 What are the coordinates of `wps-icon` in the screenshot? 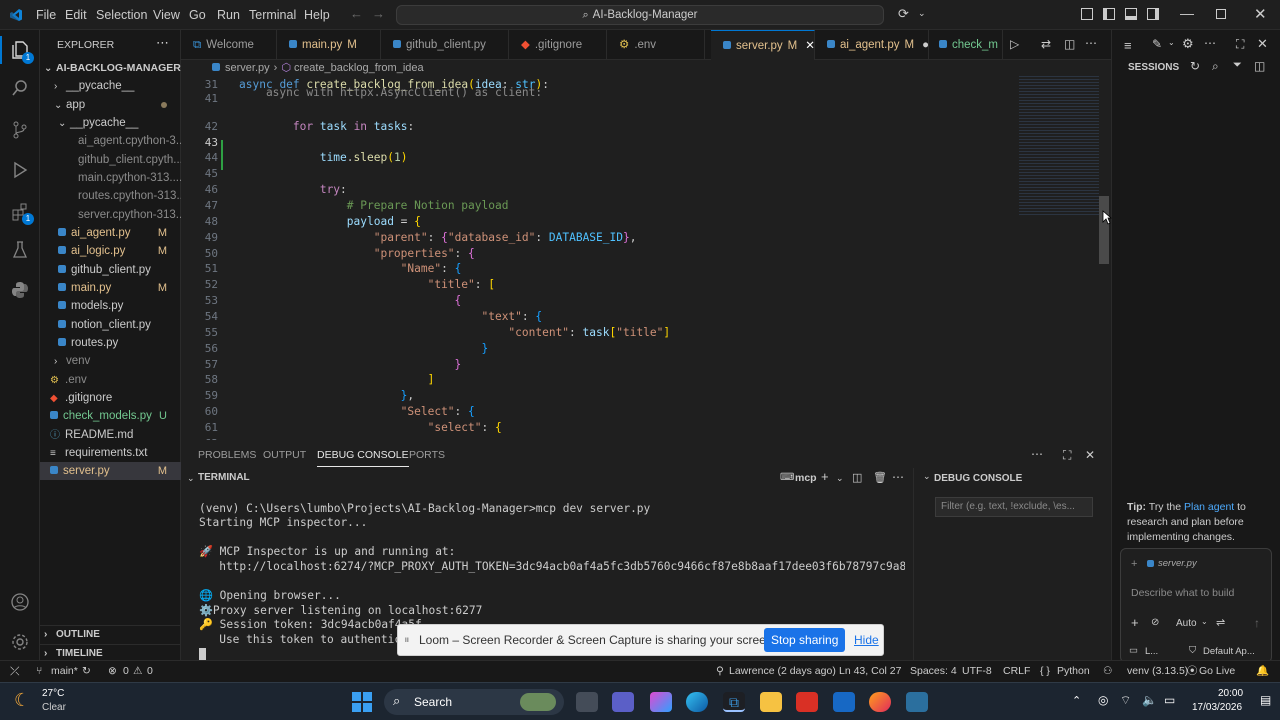 It's located at (807, 702).